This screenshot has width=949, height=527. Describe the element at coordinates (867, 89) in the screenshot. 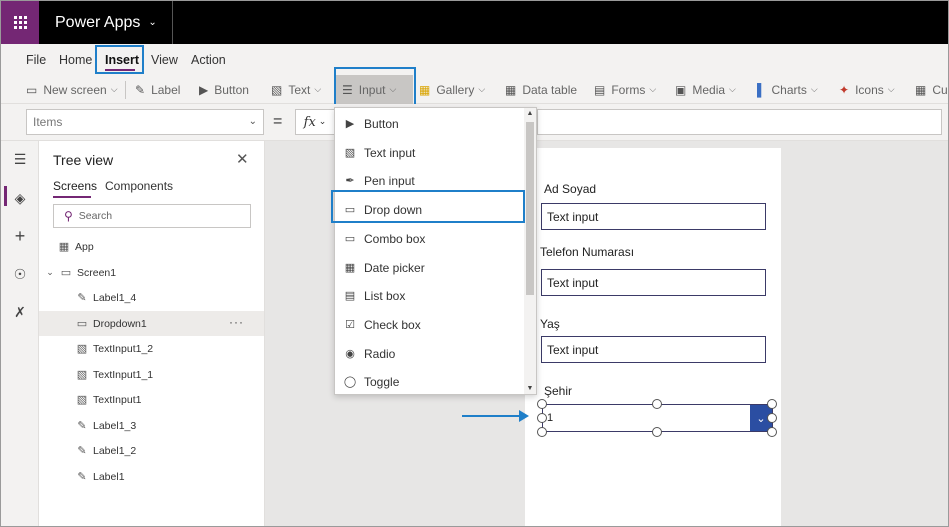

I see `icons-button: ✦ Icons ⌵` at that location.